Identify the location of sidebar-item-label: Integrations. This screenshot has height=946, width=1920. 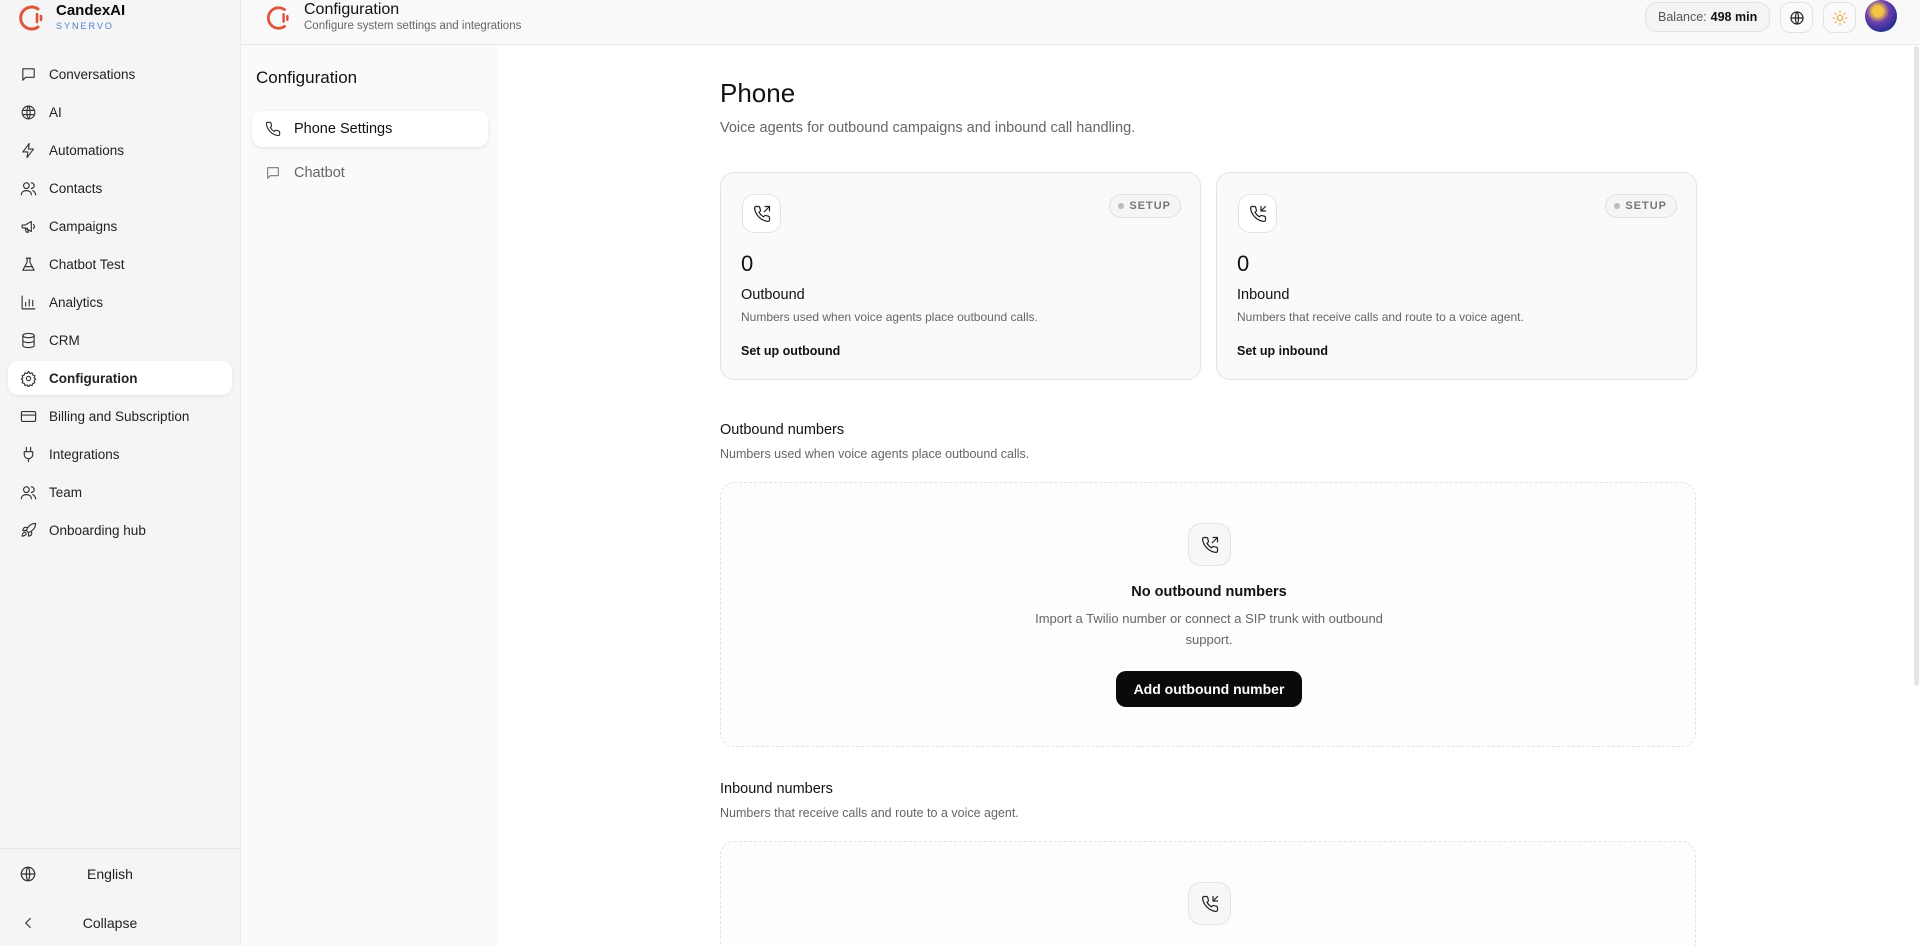
(84, 454).